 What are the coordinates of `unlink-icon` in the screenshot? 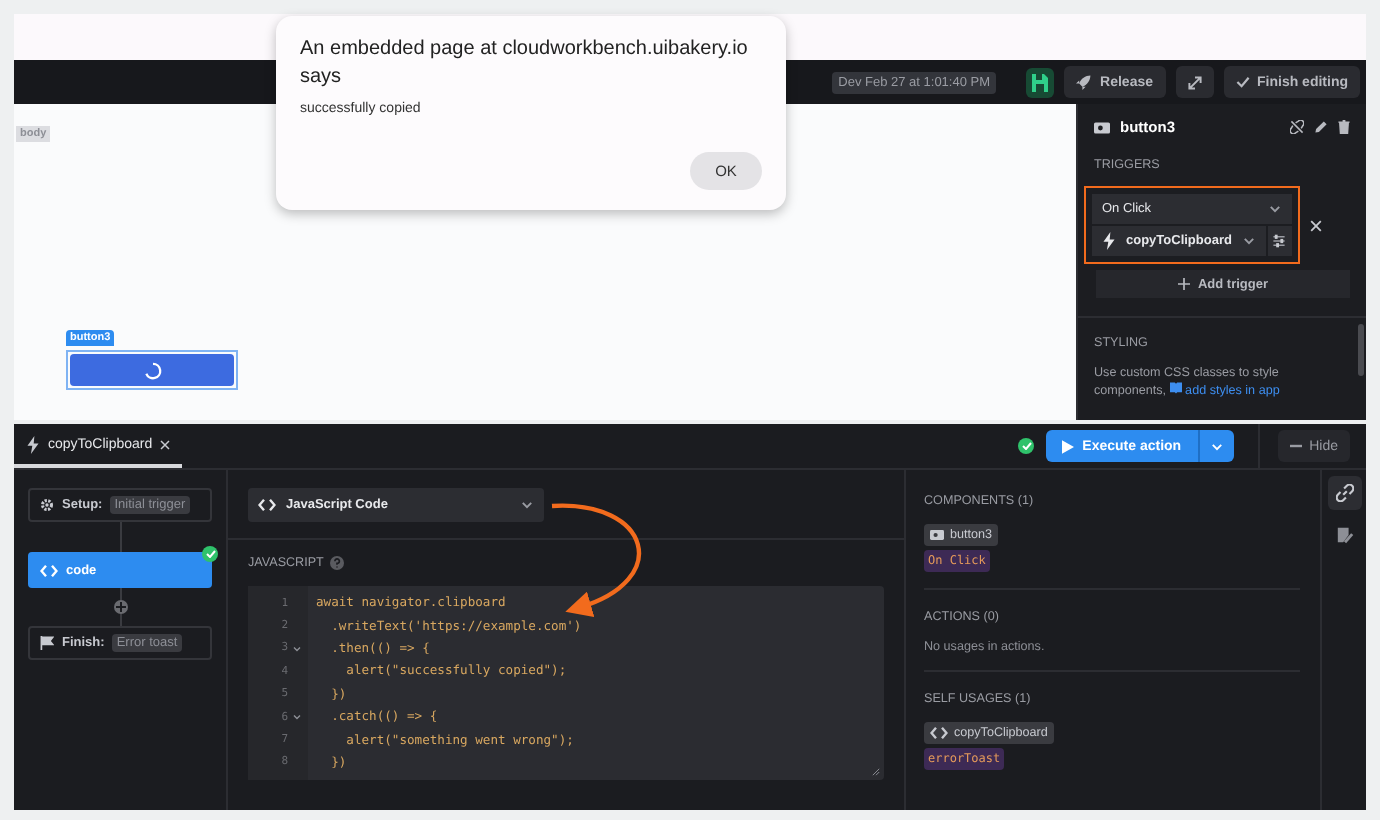 It's located at (1297, 127).